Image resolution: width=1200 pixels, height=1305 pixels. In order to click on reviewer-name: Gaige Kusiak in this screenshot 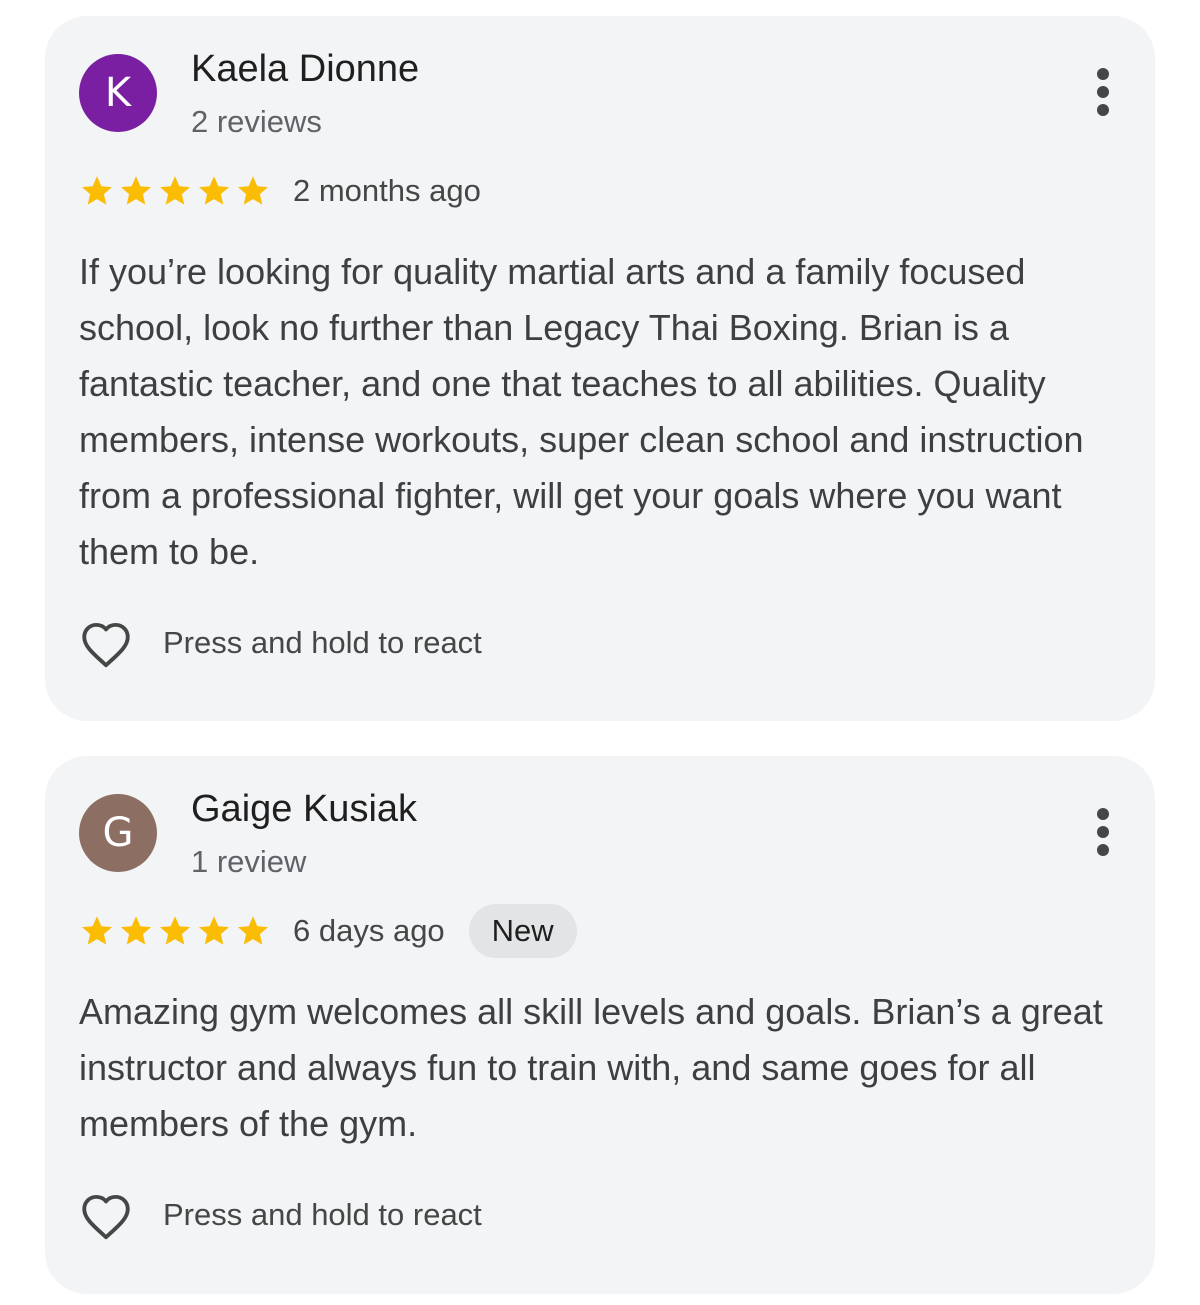, I will do `click(304, 809)`.